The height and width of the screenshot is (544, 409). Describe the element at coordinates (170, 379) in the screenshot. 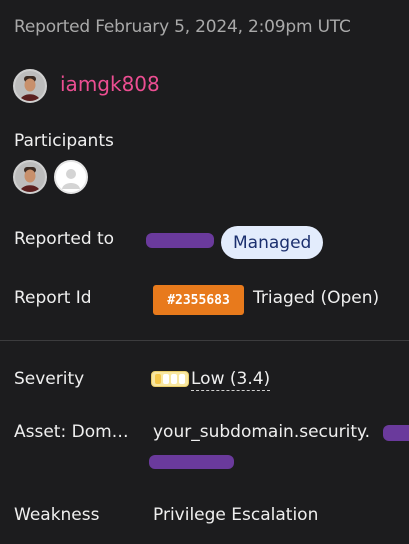

I see `severity-meter-icon` at that location.